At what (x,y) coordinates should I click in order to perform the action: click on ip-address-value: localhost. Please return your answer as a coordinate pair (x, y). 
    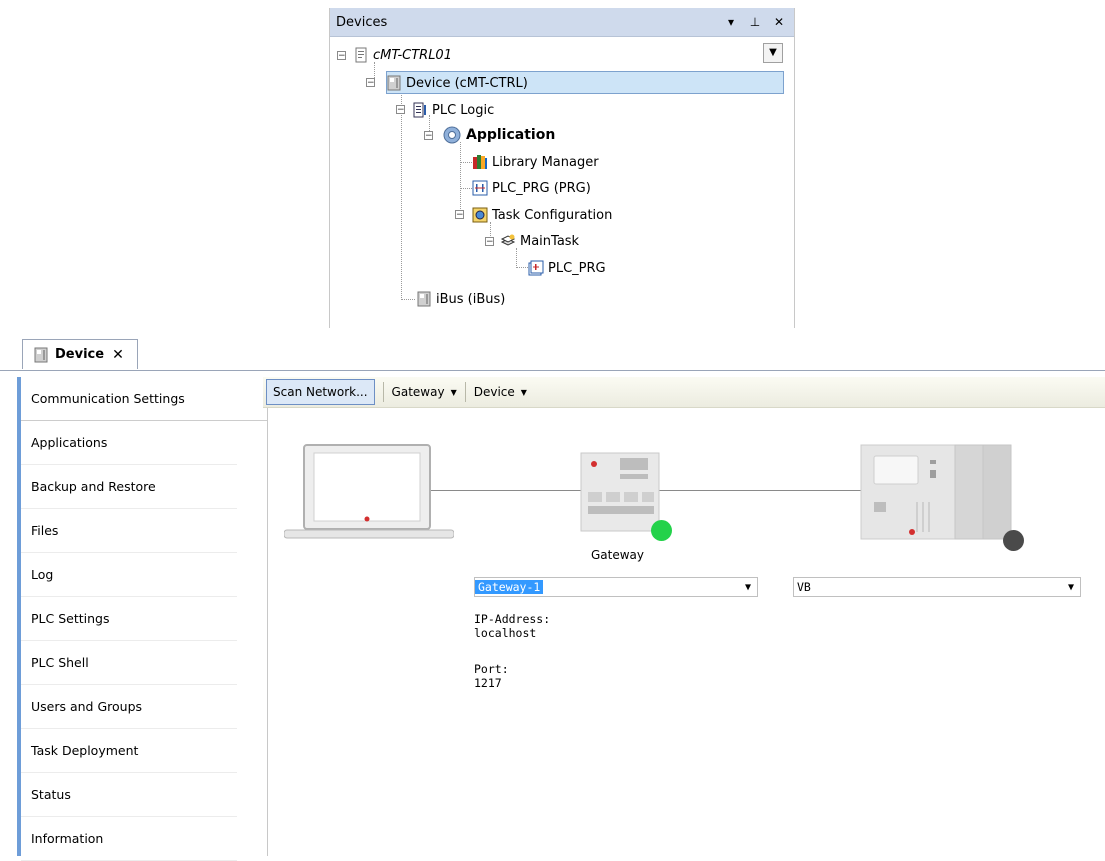
    Looking at the image, I should click on (505, 633).